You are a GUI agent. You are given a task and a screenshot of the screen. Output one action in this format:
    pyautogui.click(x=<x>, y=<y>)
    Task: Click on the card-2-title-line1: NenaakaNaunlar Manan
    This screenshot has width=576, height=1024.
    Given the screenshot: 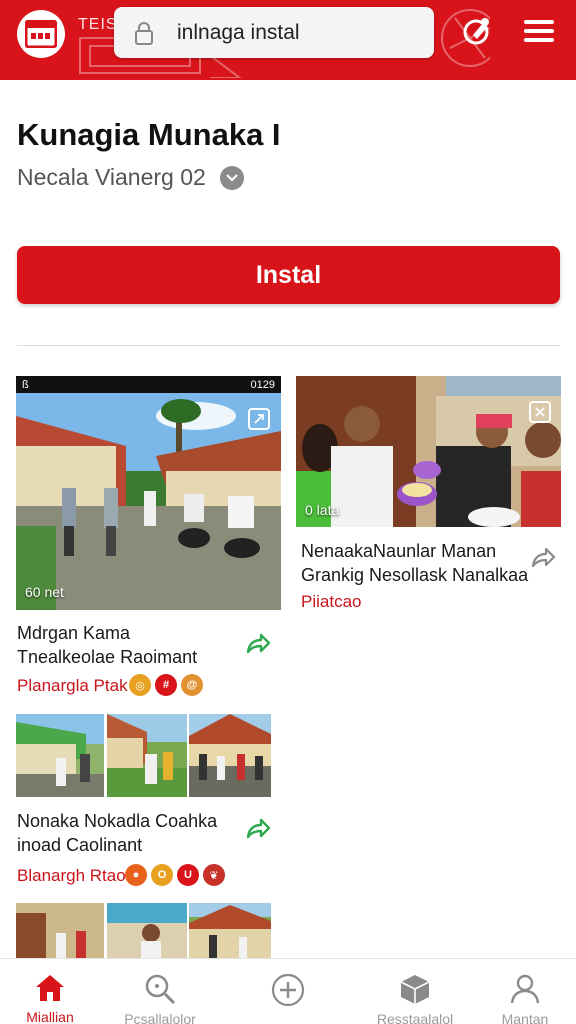 What is the action you would take?
    pyautogui.click(x=398, y=551)
    